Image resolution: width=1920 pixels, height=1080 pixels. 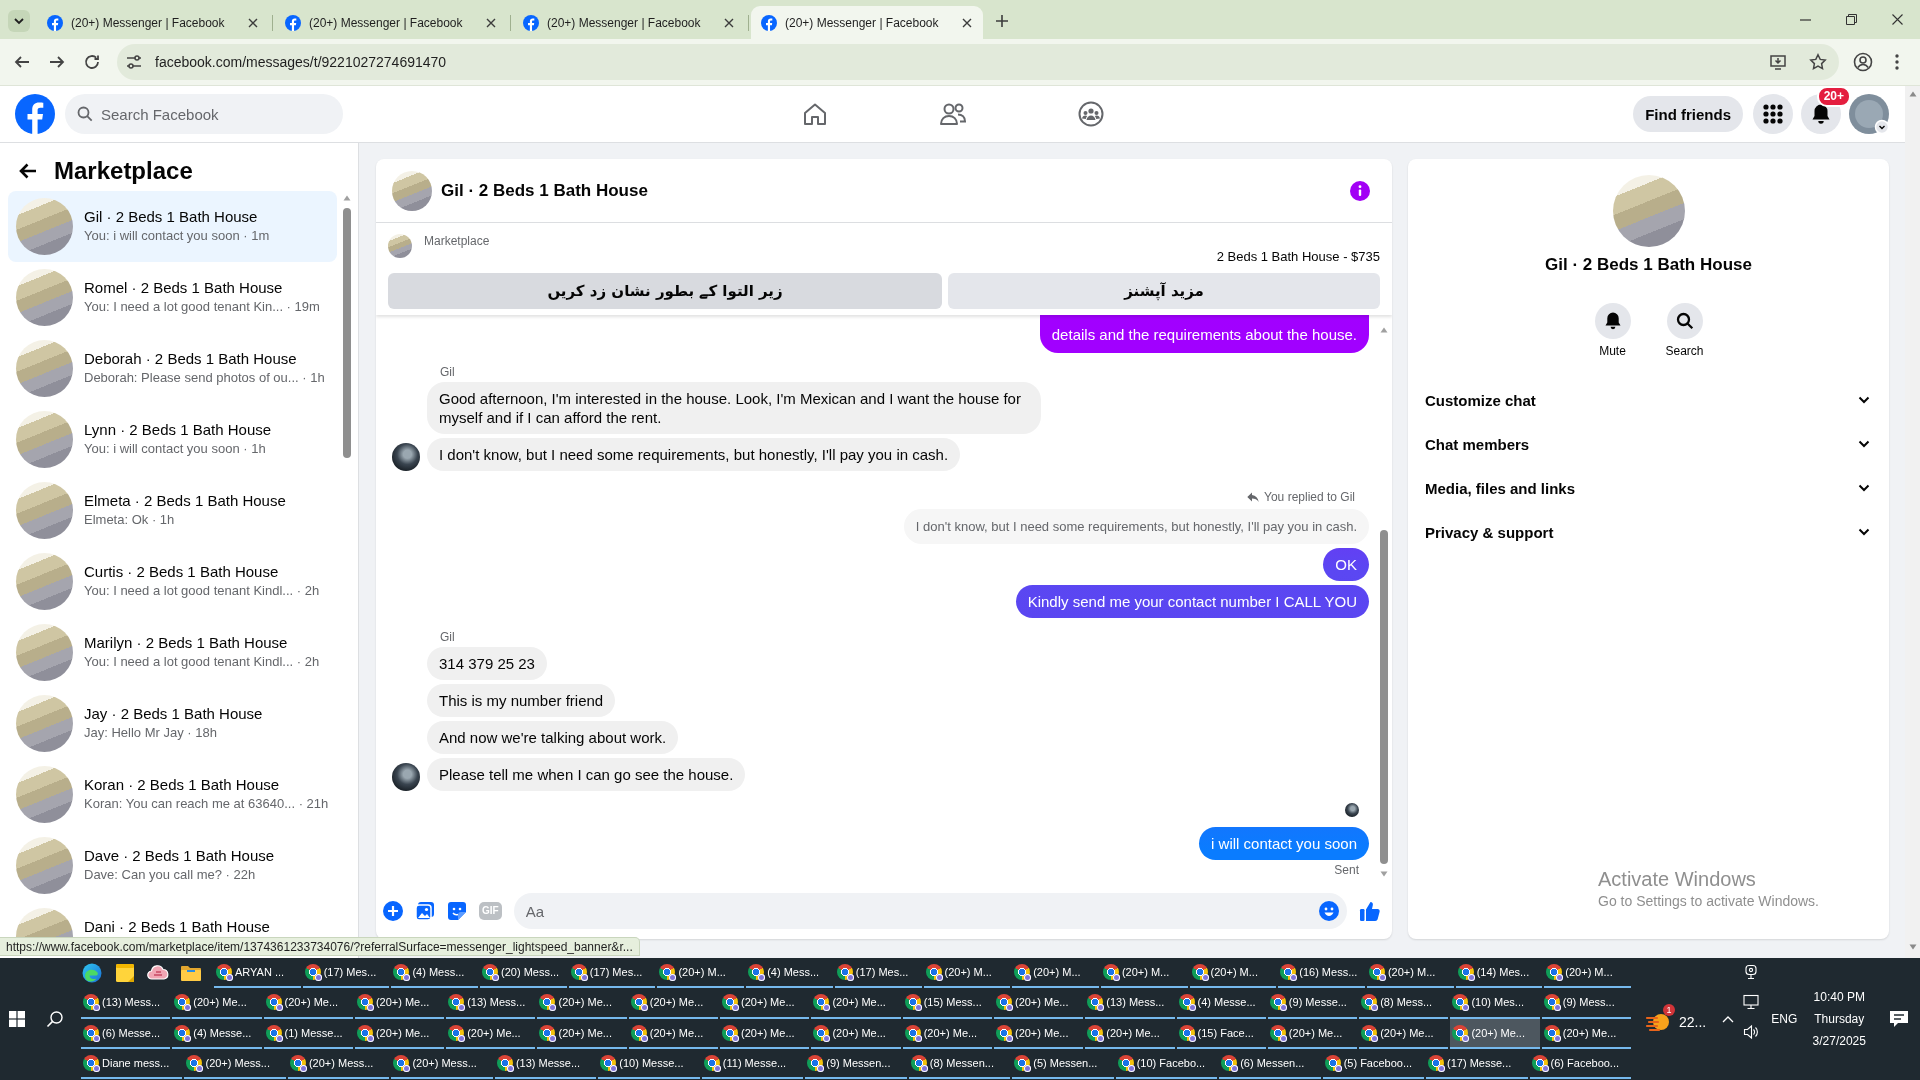 I want to click on conversation-item: Marilyn · 2 Beds 1 Bath House You: I need a lot good tenant Kindl... · 2h, so click(x=172, y=652).